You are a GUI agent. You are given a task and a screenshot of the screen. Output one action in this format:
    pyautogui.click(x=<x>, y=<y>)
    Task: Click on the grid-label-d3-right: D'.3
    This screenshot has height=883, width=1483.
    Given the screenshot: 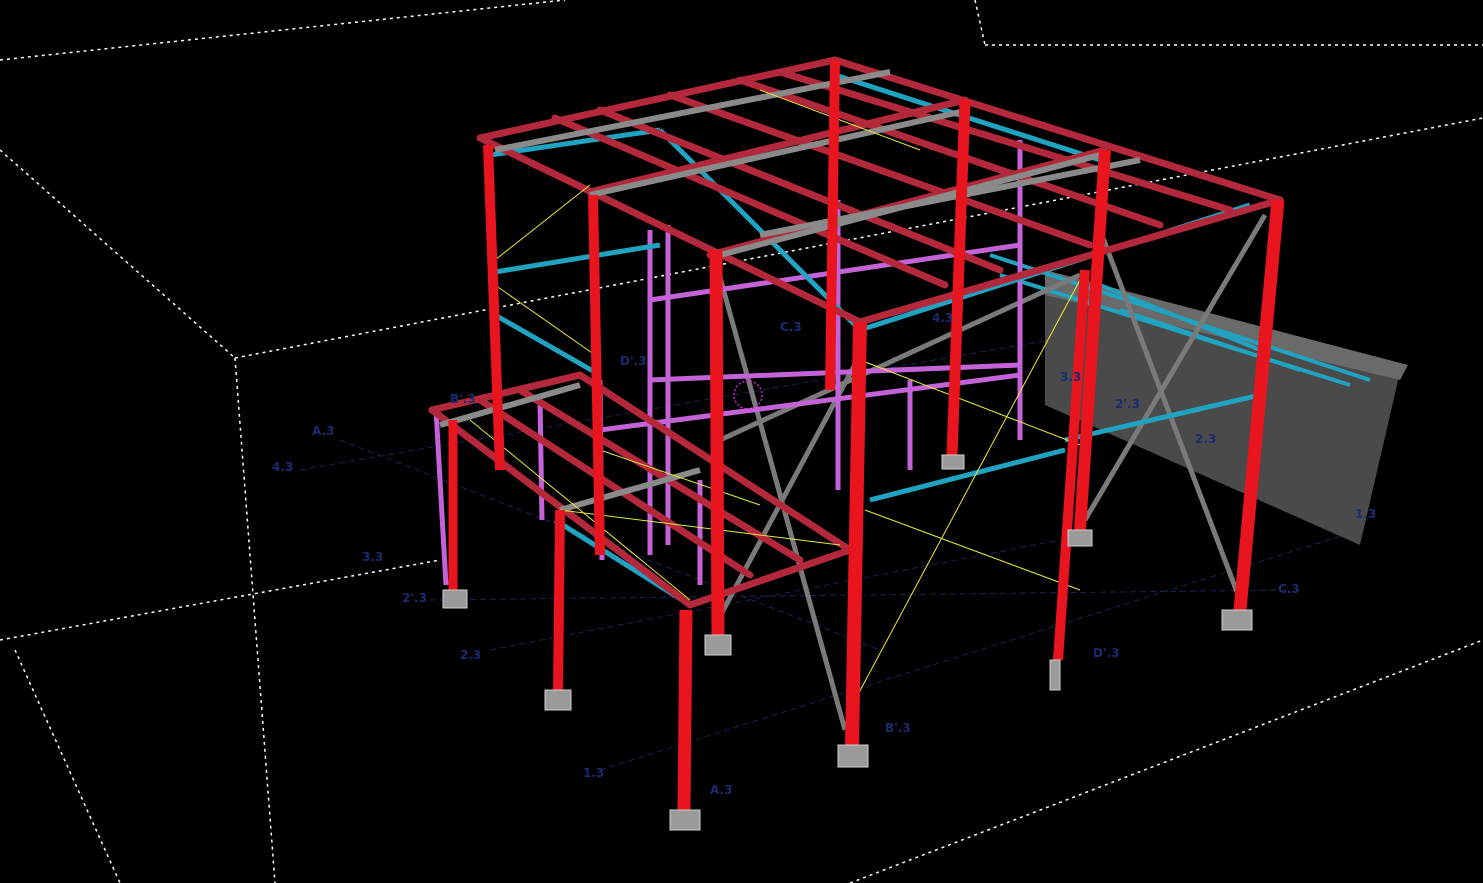 What is the action you would take?
    pyautogui.click(x=1106, y=653)
    